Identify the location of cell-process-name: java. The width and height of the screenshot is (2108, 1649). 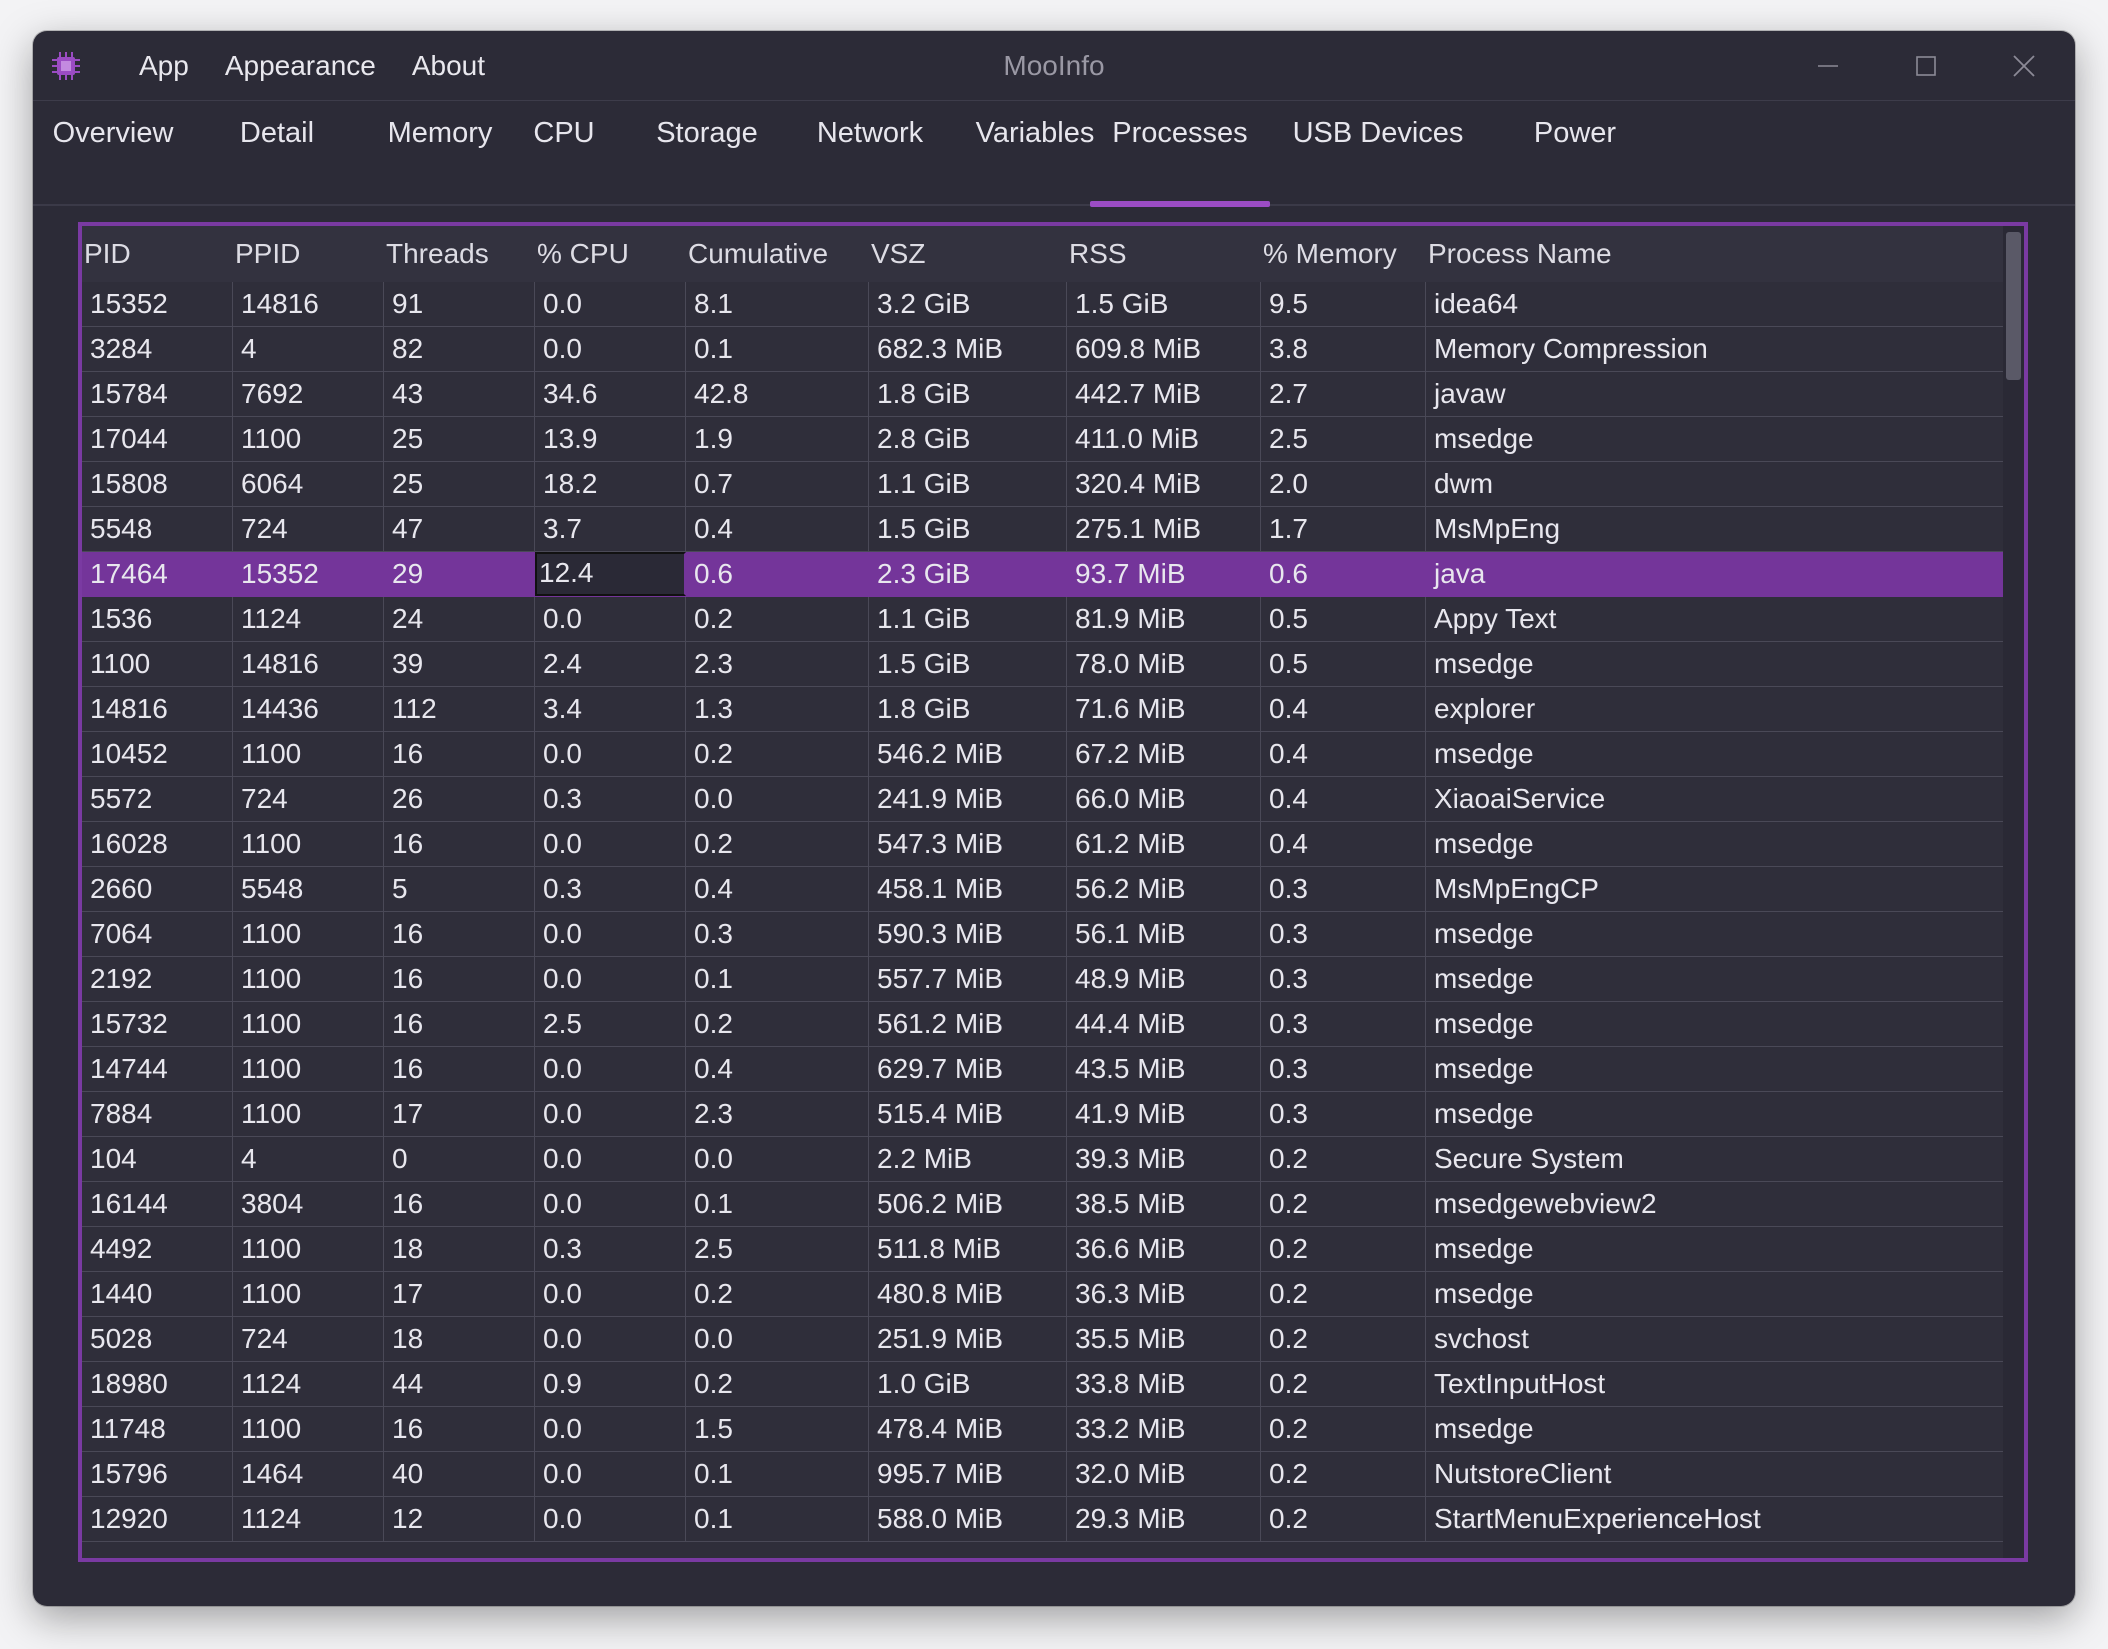
(1714, 574).